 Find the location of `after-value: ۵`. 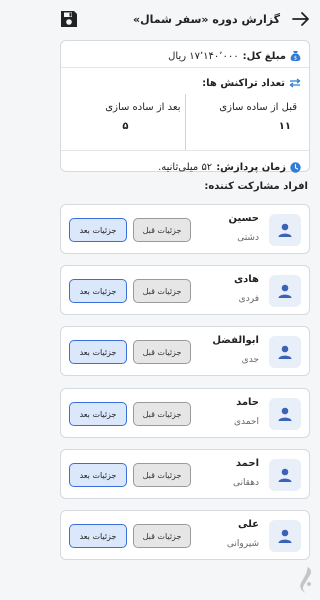

after-value: ۵ is located at coordinates (125, 126).